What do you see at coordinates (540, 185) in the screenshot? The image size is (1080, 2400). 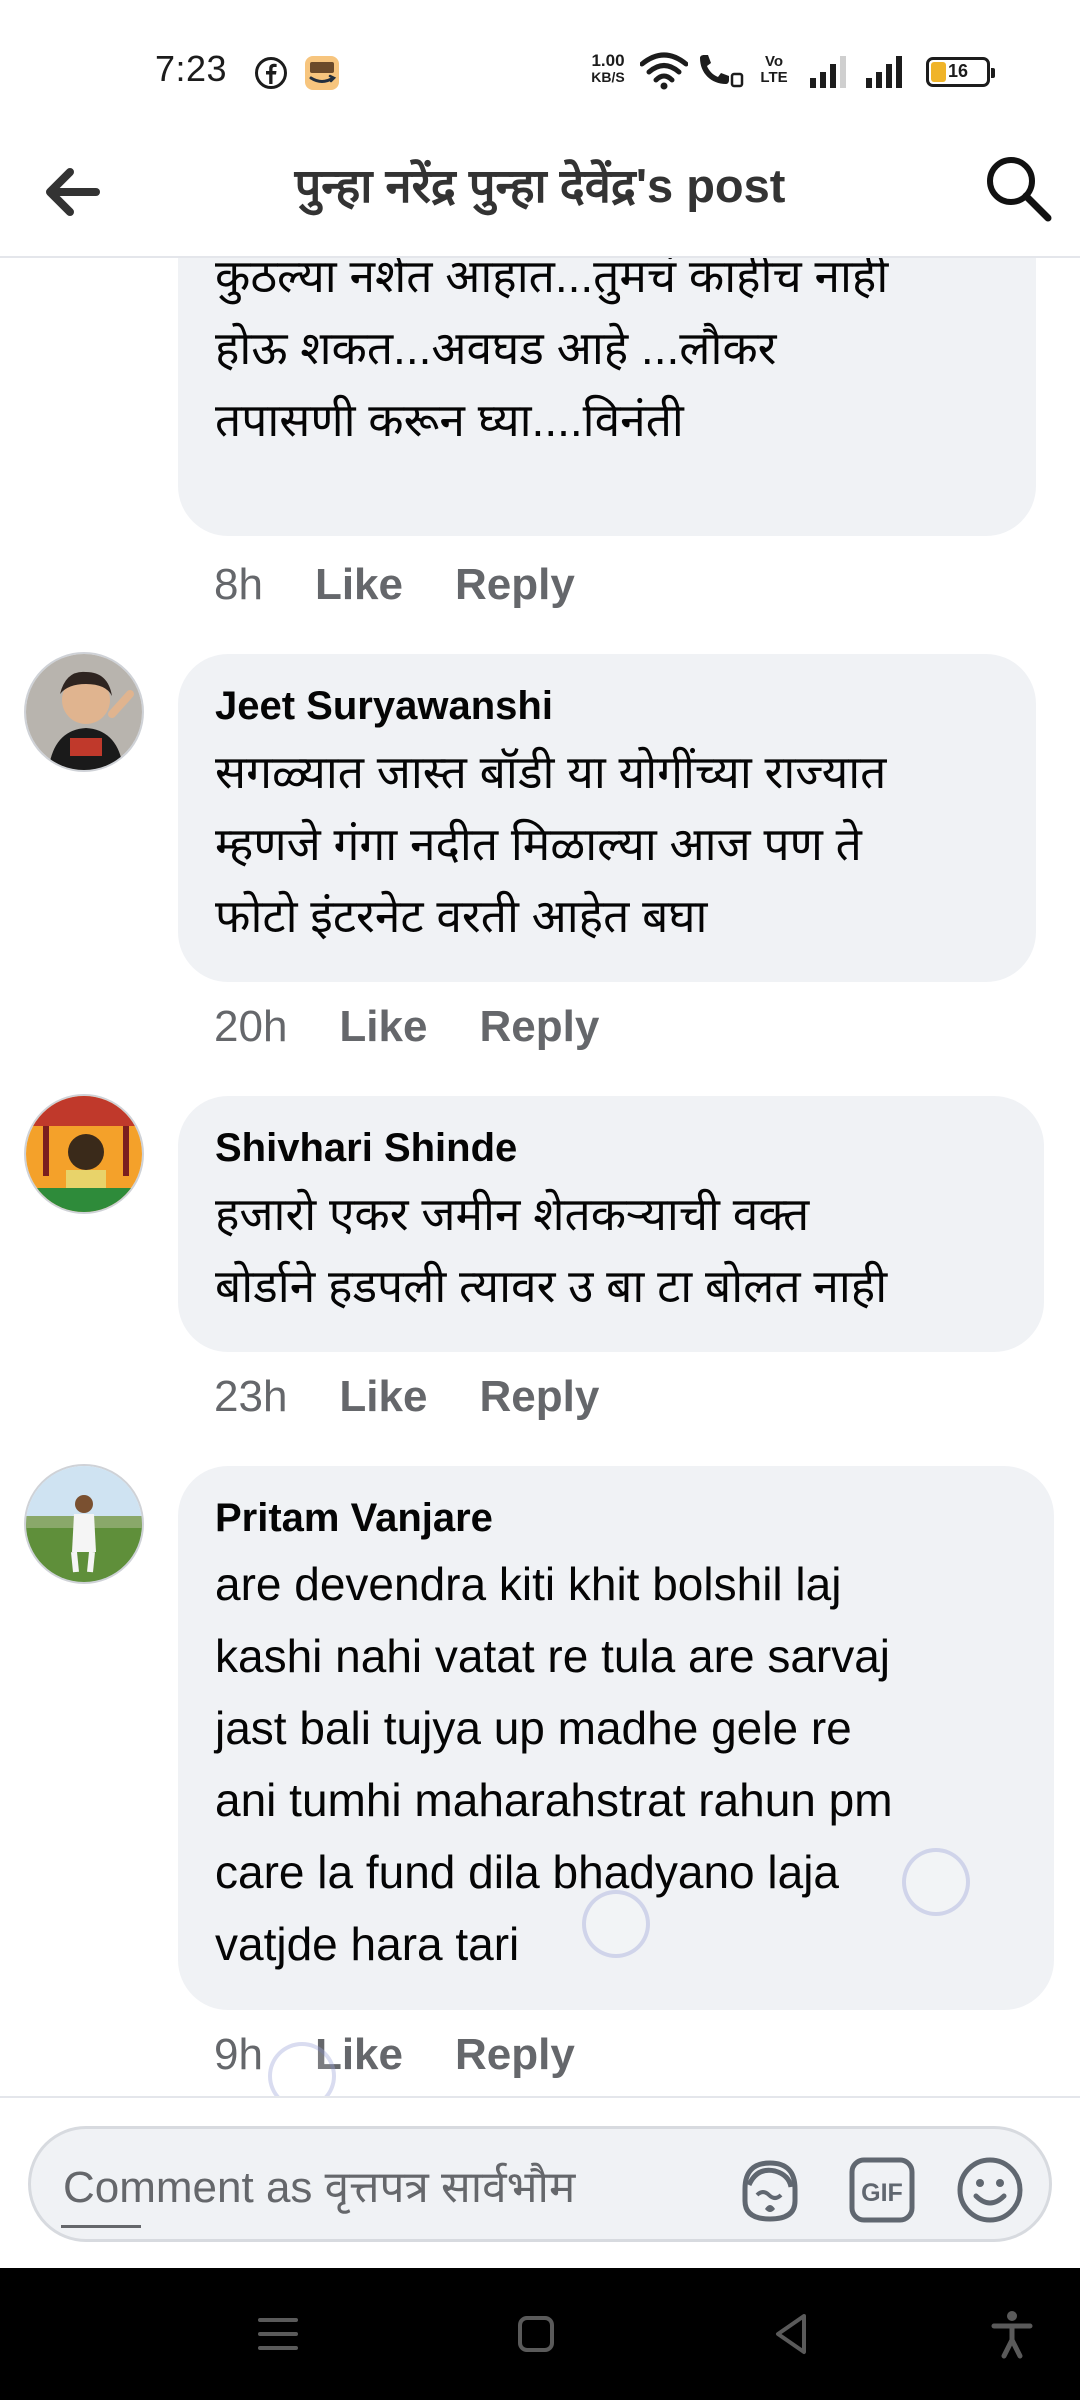 I see `page-title: पुन्हा नरेंद्र पुन्हा देवेंद्र's post` at bounding box center [540, 185].